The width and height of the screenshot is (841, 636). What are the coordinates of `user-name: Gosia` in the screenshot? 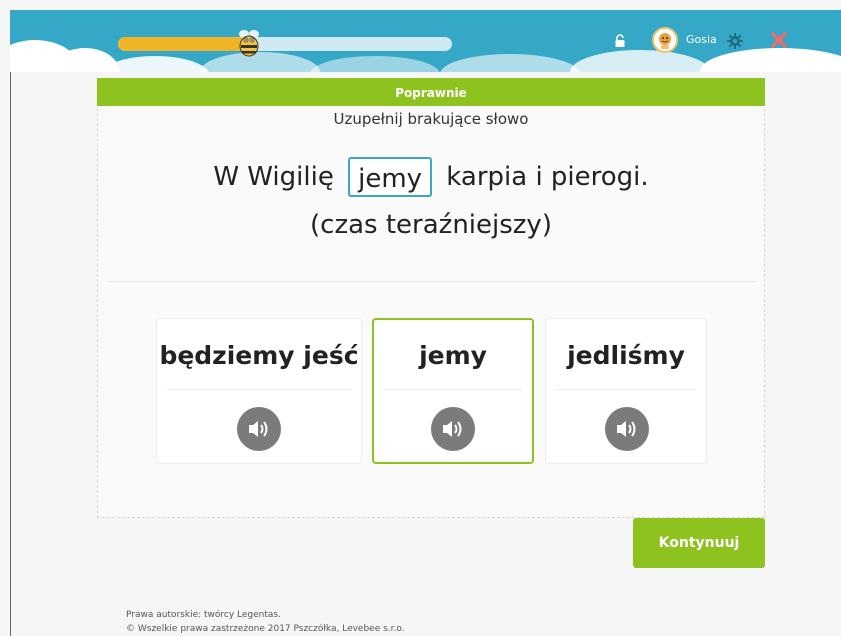 It's located at (701, 39).